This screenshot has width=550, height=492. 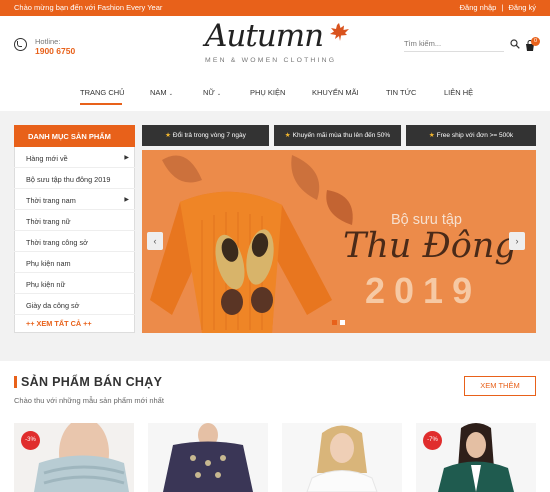 I want to click on welcome-text: Chào mừng bạn đến với Fashion Every Year, so click(x=88, y=7).